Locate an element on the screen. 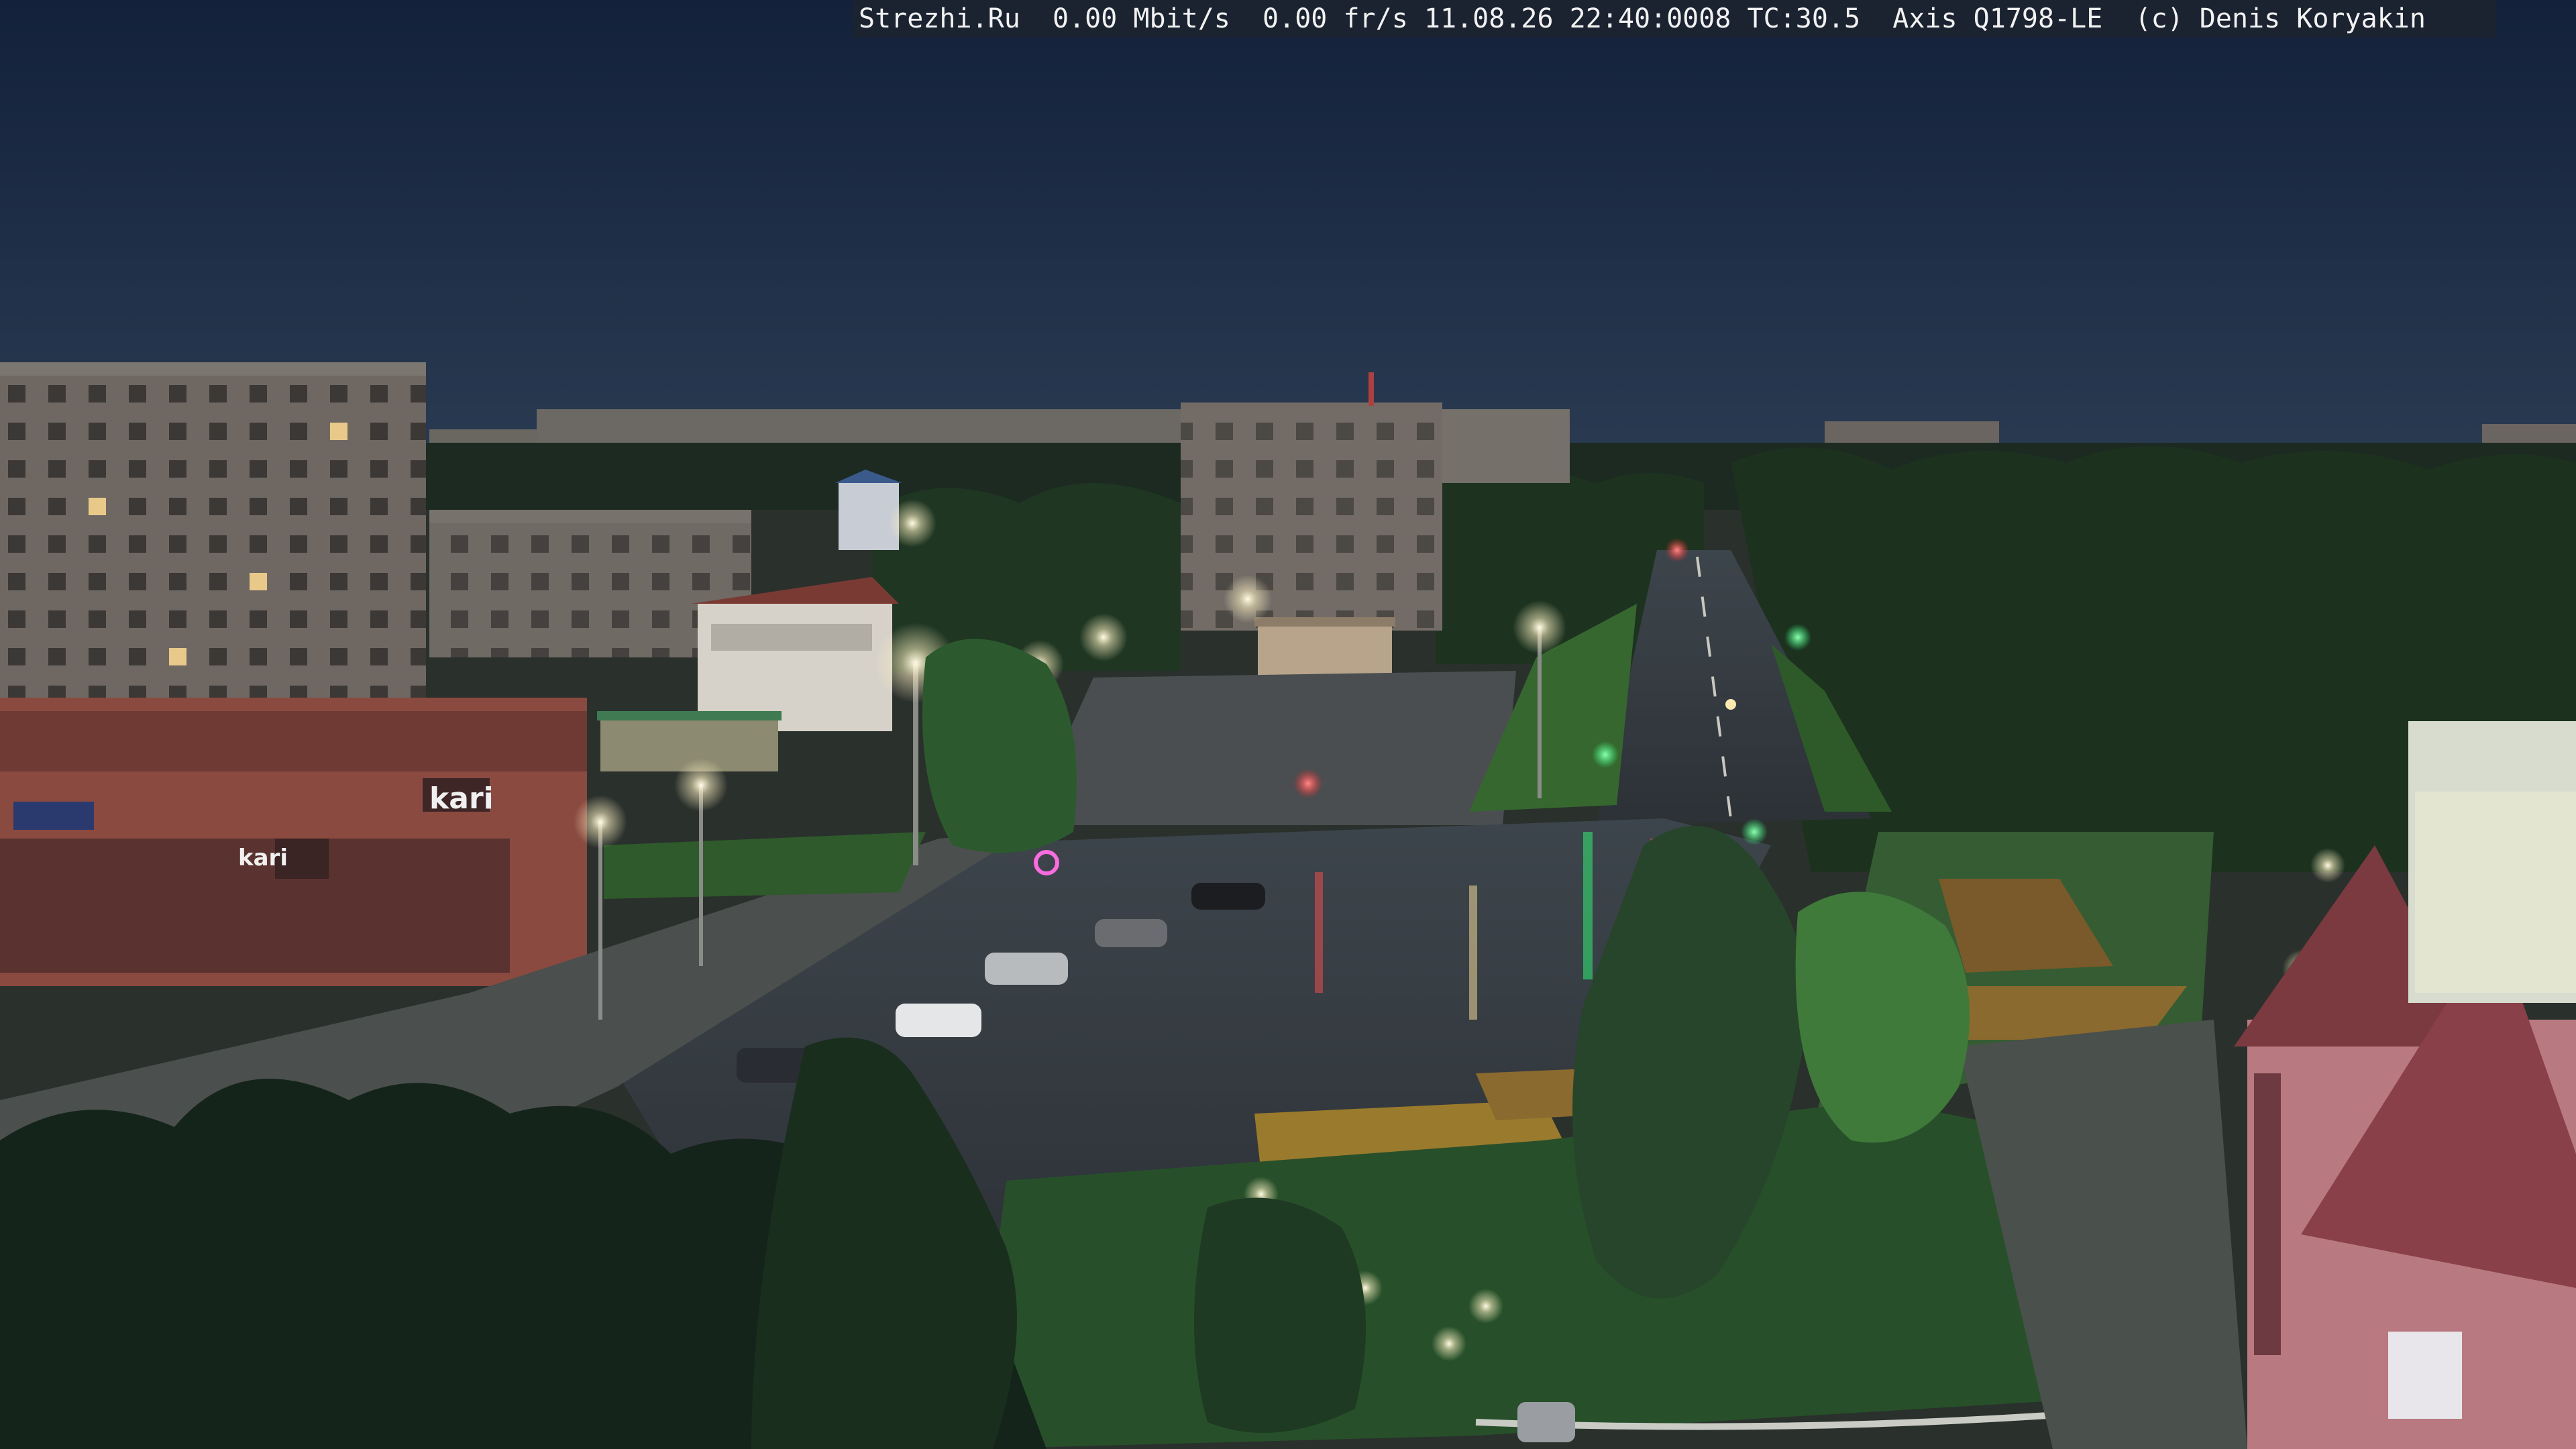 This screenshot has height=1449, width=2576. red-roof-house is located at coordinates (795, 654).